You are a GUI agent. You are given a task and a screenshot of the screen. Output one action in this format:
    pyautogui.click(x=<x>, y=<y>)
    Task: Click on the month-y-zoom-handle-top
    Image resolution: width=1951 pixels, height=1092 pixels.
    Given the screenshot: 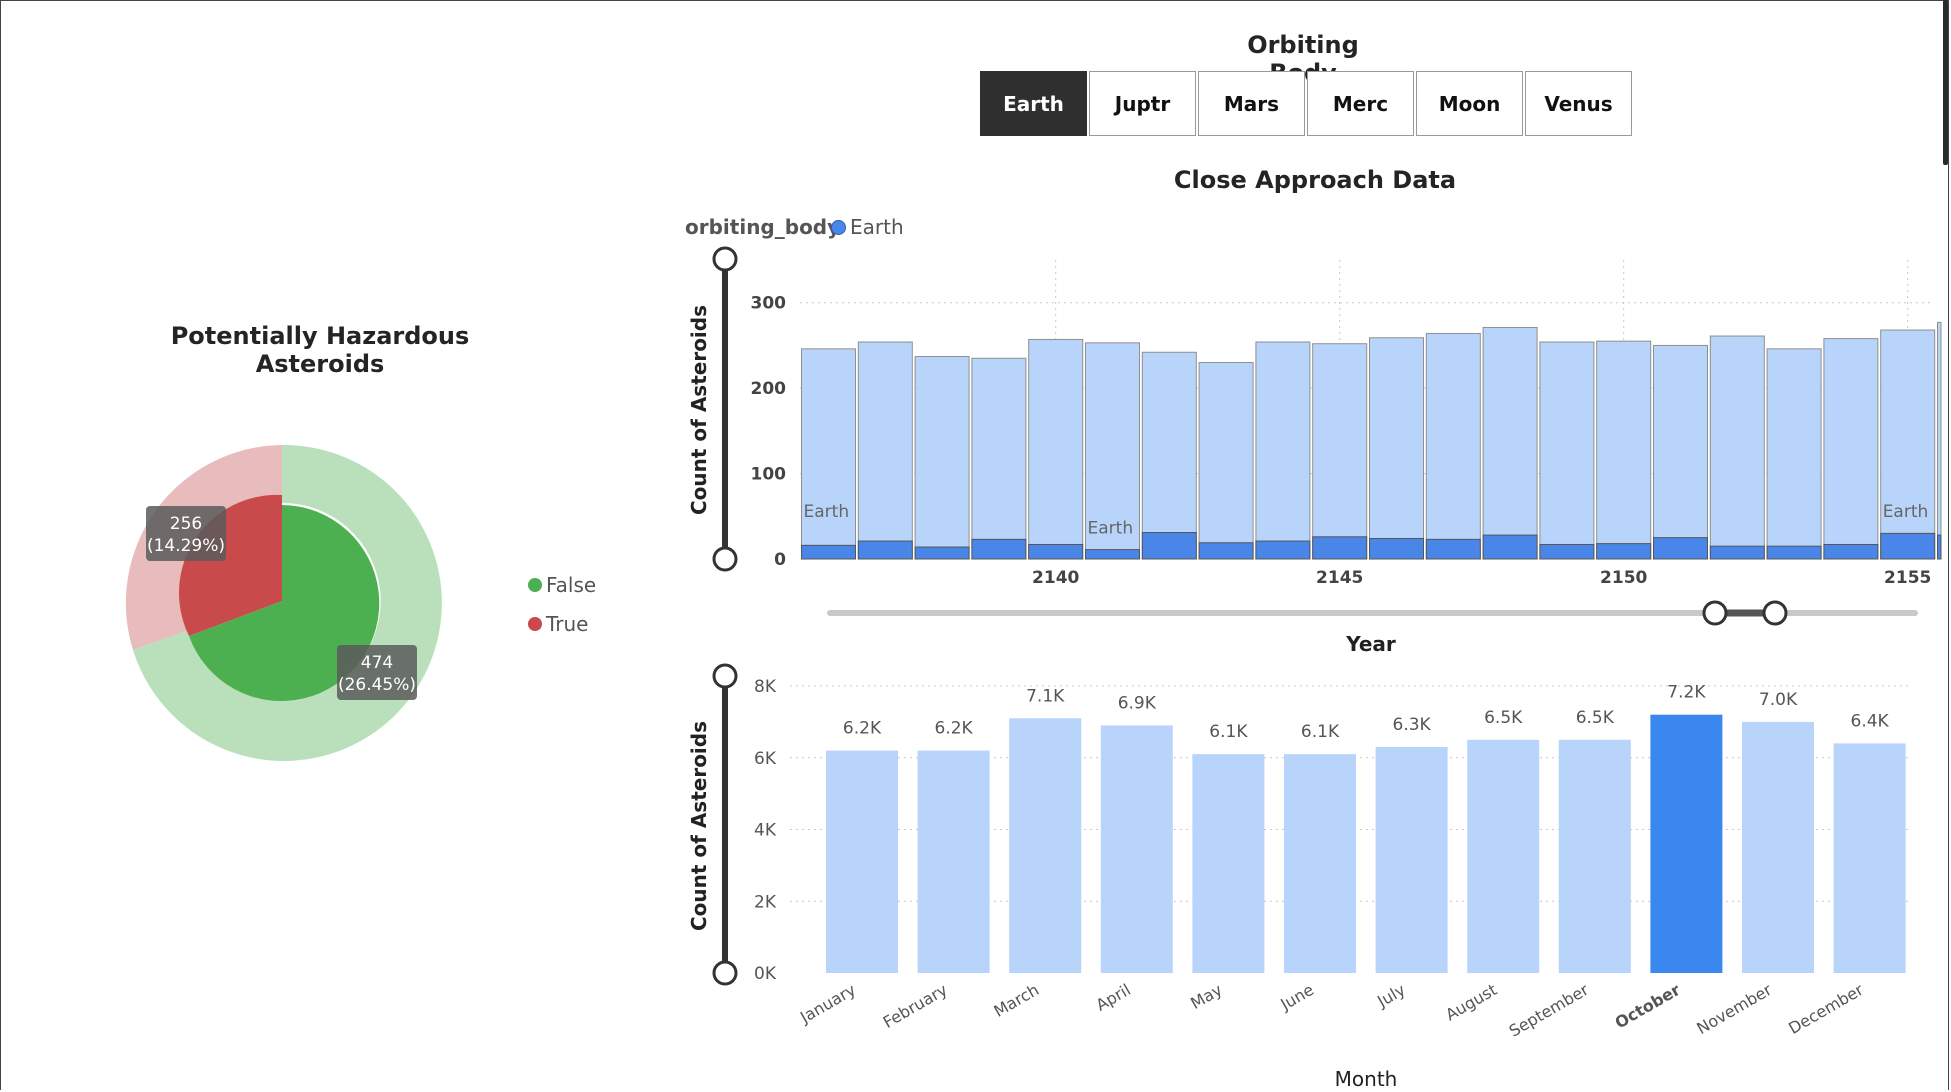 What is the action you would take?
    pyautogui.click(x=725, y=676)
    